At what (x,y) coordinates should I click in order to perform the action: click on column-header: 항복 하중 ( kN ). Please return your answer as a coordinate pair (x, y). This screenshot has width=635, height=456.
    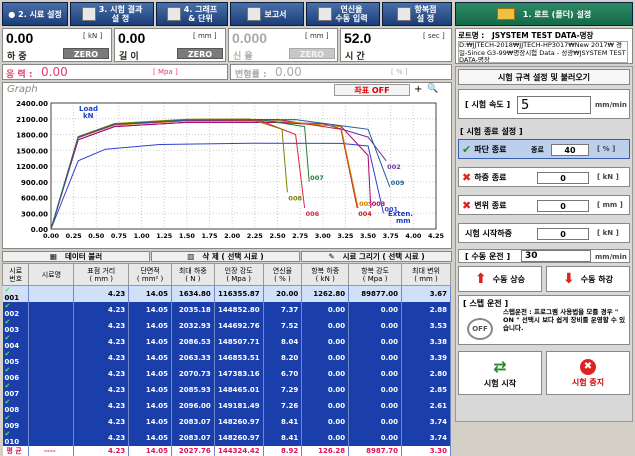
    Looking at the image, I should click on (325, 274).